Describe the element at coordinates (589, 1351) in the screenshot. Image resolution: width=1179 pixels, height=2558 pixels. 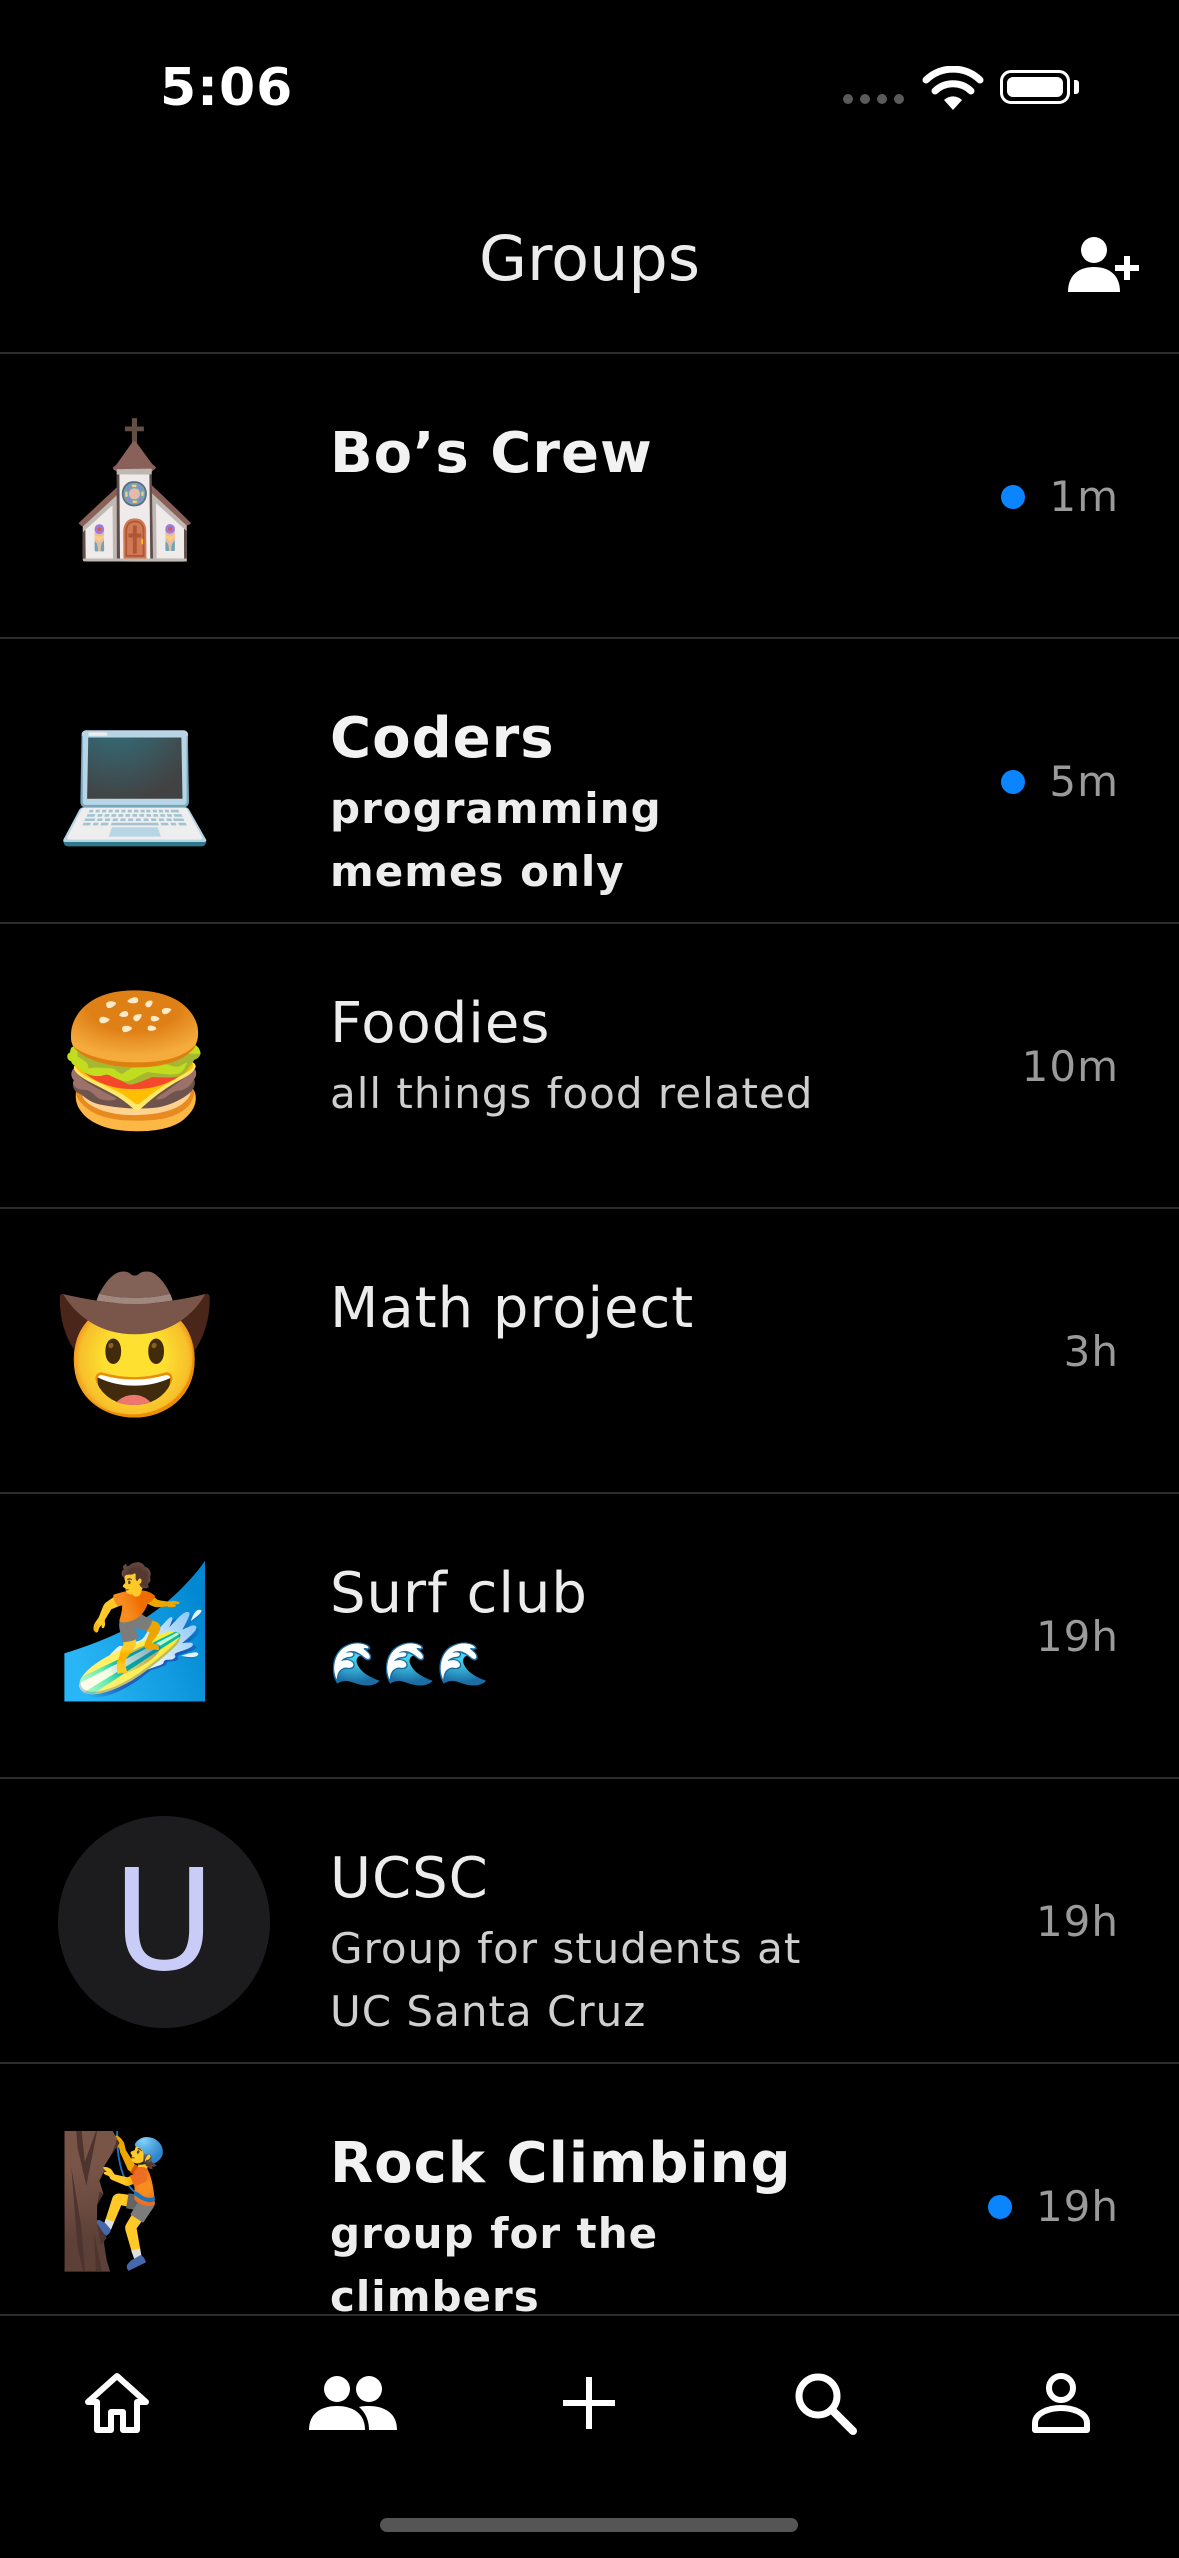
I see `group-row-math-project: 🤠 Math project 3h` at that location.